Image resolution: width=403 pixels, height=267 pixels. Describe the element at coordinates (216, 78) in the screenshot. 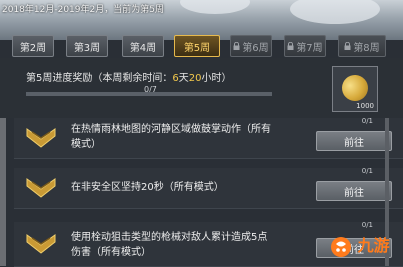

I see `hours-unit: 小时）` at that location.